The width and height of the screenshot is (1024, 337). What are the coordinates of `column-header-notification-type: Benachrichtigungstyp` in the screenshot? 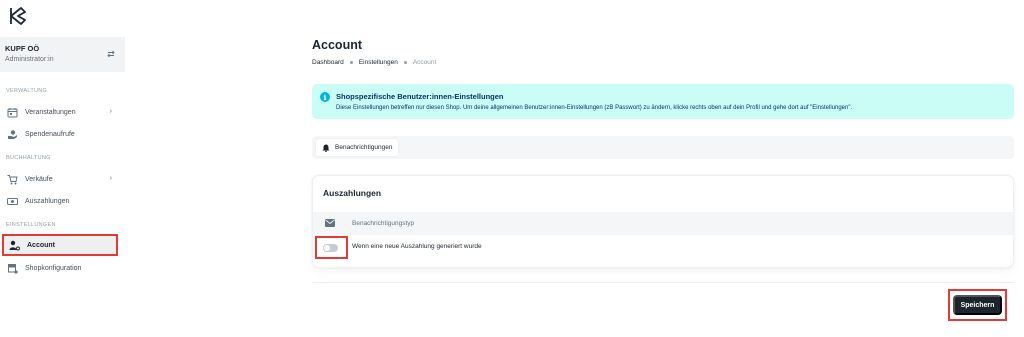 It's located at (383, 223).